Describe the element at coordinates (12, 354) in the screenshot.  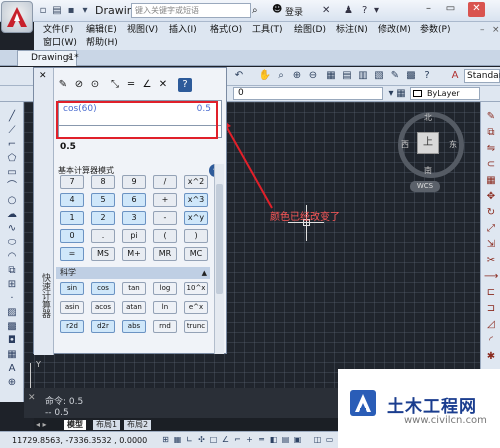
I see `table-icon: ▦` at that location.